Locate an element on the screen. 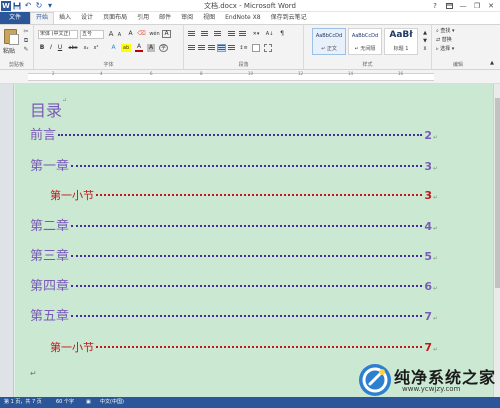 This screenshot has width=500, height=408. underline-button: U is located at coordinates (60, 48).